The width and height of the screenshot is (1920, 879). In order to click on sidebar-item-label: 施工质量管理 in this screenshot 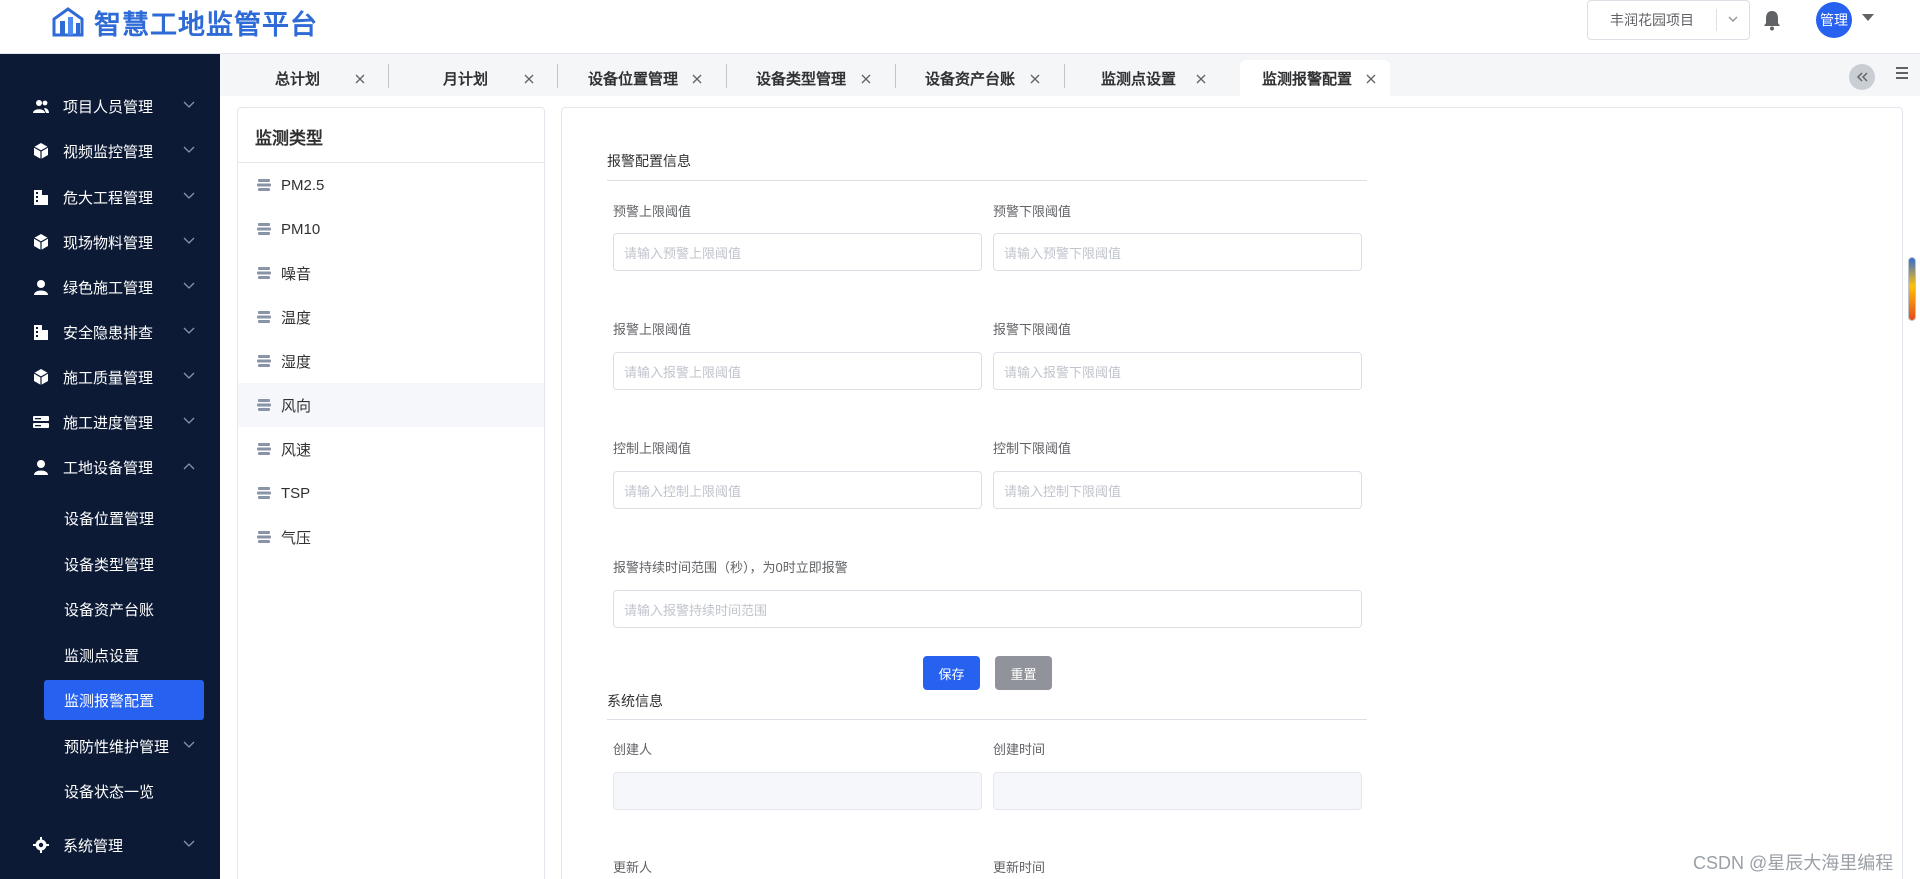, I will do `click(108, 378)`.